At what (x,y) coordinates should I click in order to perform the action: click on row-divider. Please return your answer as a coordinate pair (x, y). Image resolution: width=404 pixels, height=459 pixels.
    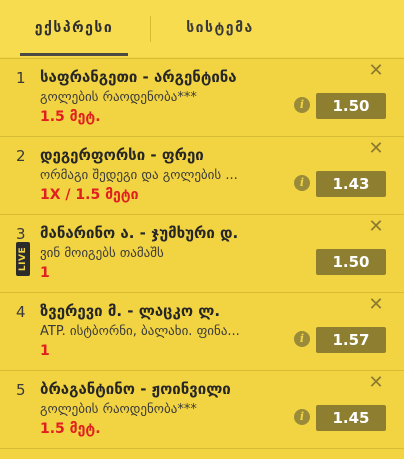
    Looking at the image, I should click on (202, 448).